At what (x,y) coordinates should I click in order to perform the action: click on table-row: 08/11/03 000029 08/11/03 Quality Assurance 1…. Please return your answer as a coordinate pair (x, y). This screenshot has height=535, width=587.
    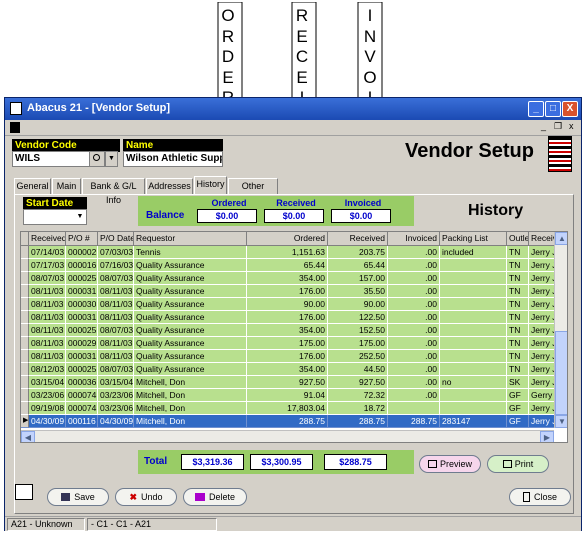
    Looking at the image, I should click on (294, 343).